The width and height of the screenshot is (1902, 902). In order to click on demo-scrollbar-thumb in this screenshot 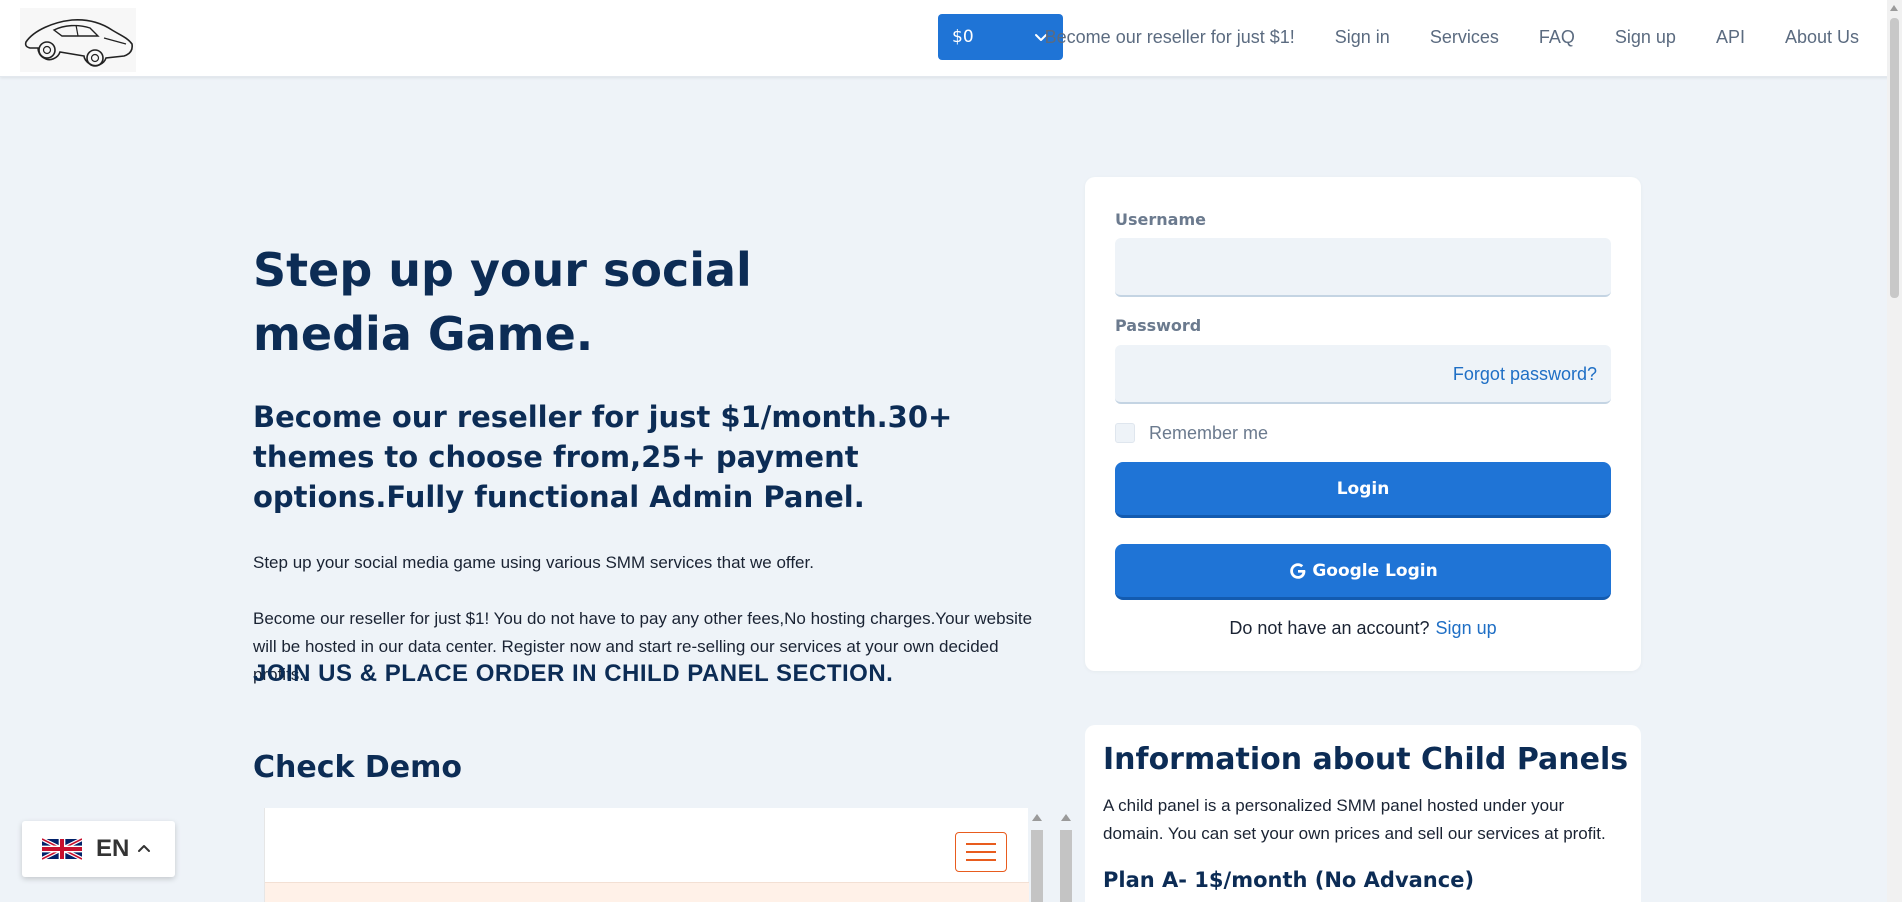, I will do `click(1037, 866)`.